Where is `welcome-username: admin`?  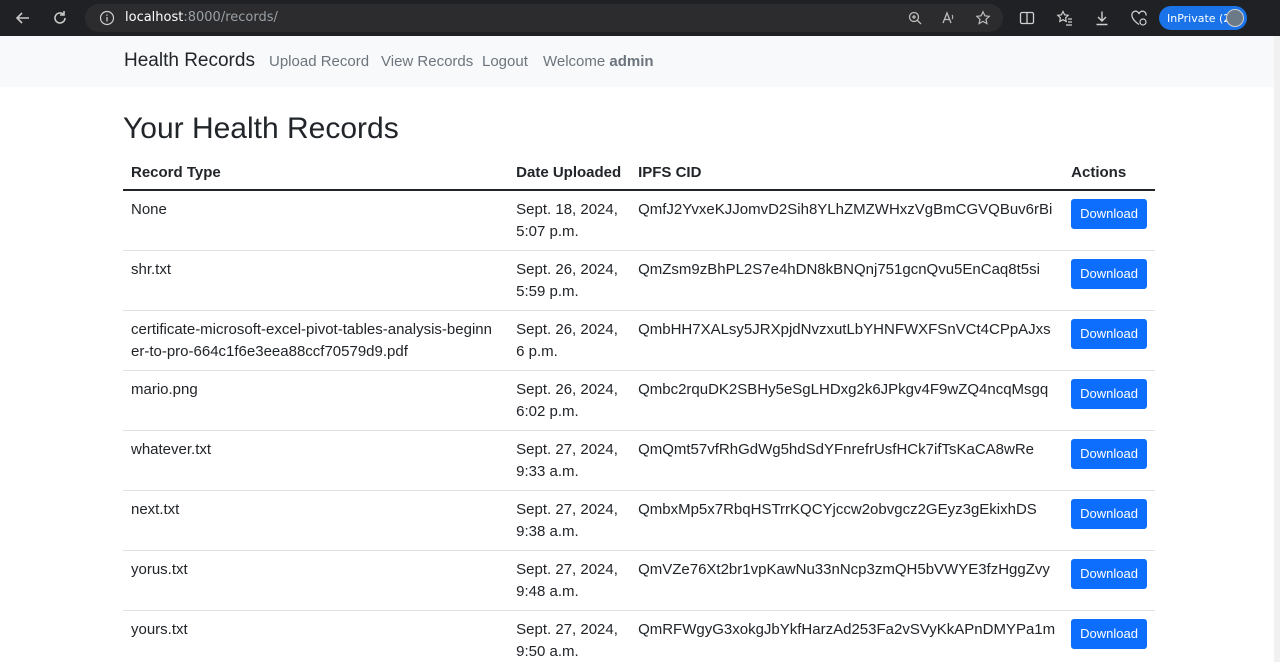 welcome-username: admin is located at coordinates (631, 61).